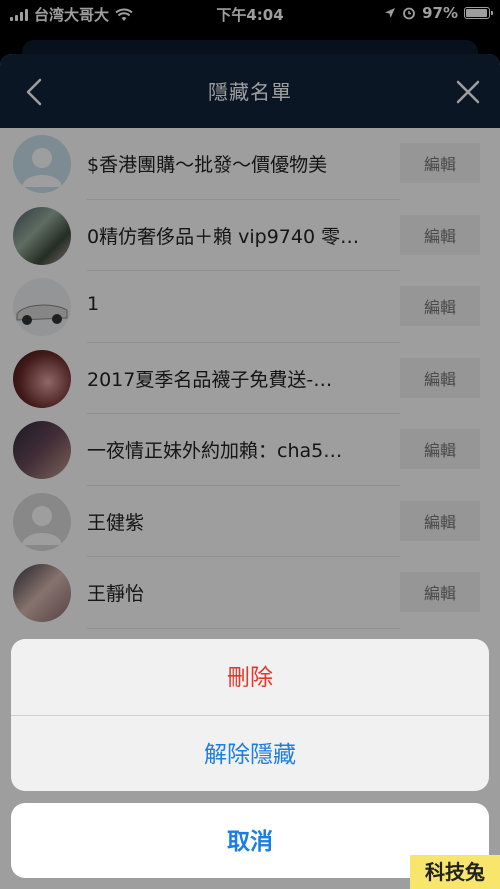 This screenshot has height=889, width=500. Describe the element at coordinates (250, 677) in the screenshot. I see `delete-button: 刪除` at that location.